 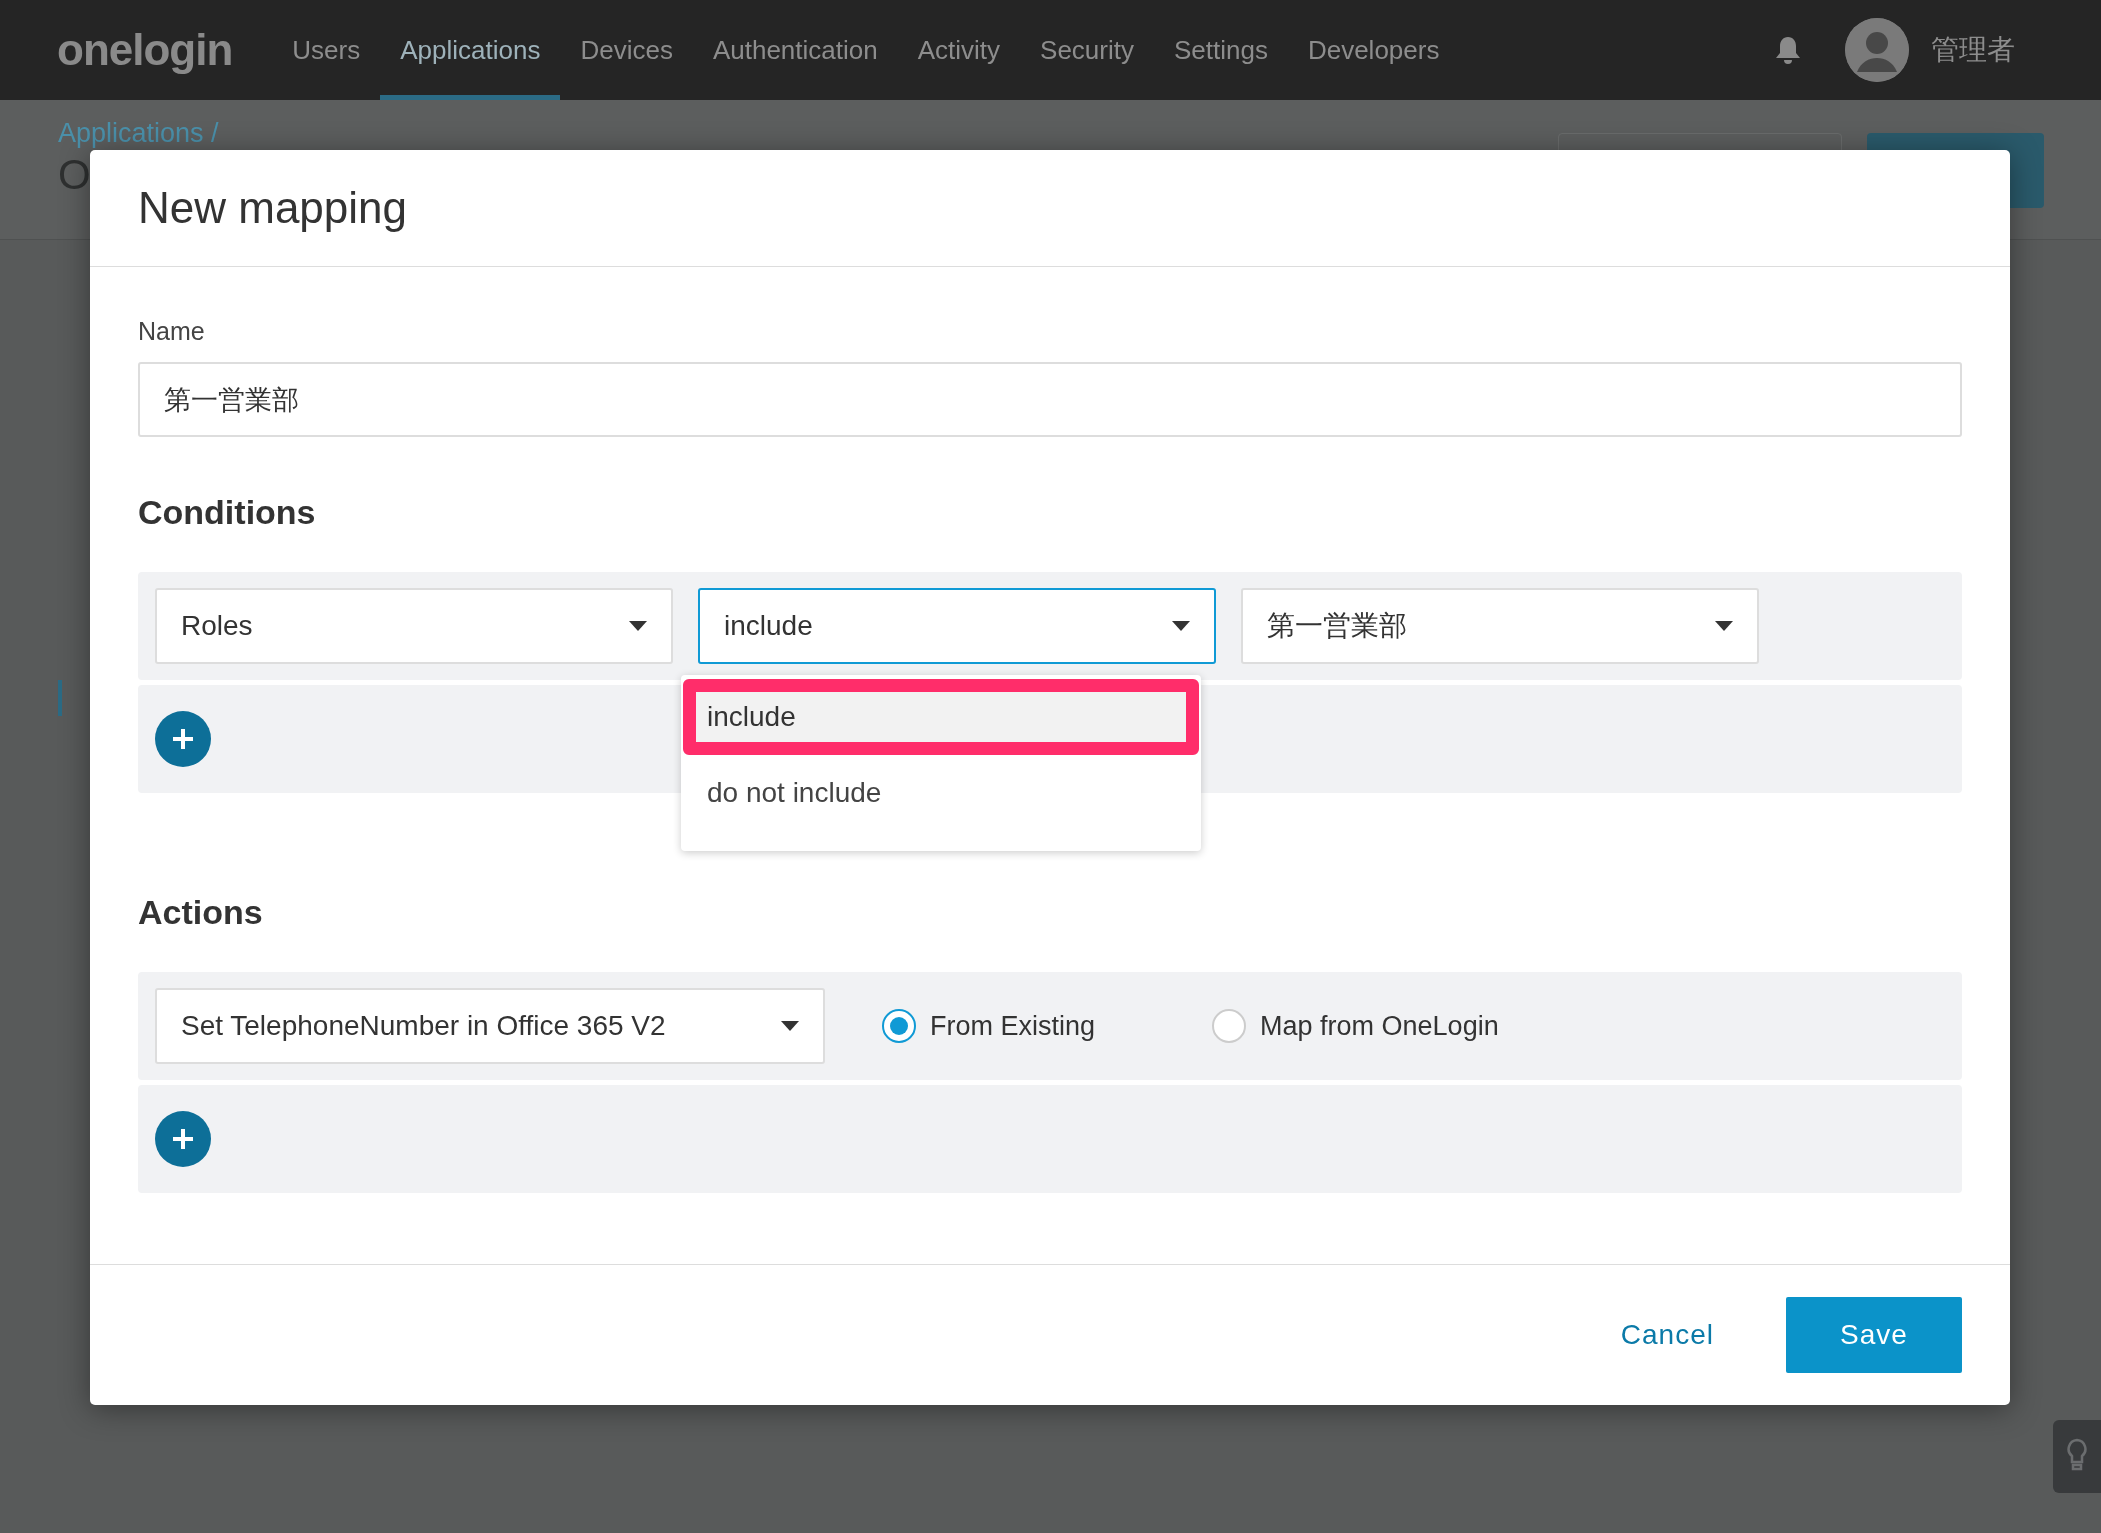 What do you see at coordinates (490, 1026) in the screenshot?
I see `select-field: Set TelephoneNumber in Office 365 V2` at bounding box center [490, 1026].